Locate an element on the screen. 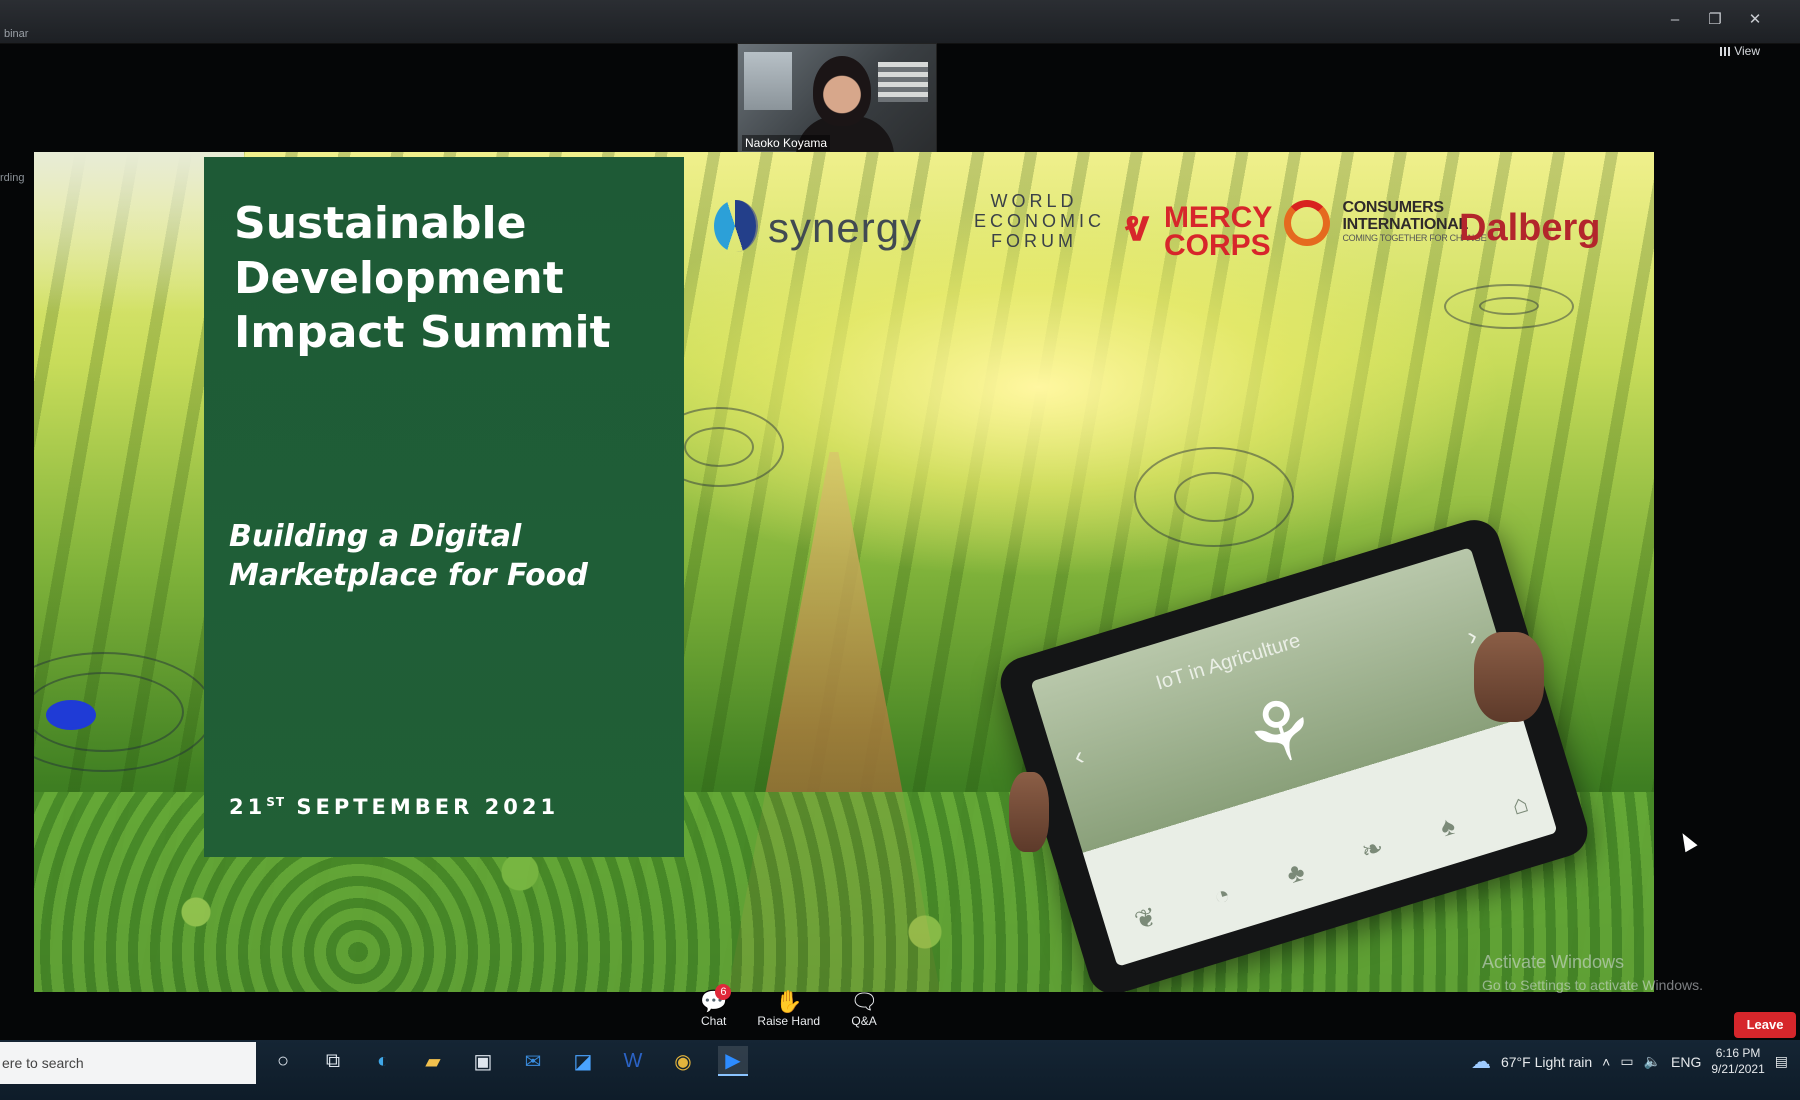 This screenshot has width=1800, height=1100. mercy-corps-logo: ⱴ MERCY CORPS is located at coordinates (1198, 230).